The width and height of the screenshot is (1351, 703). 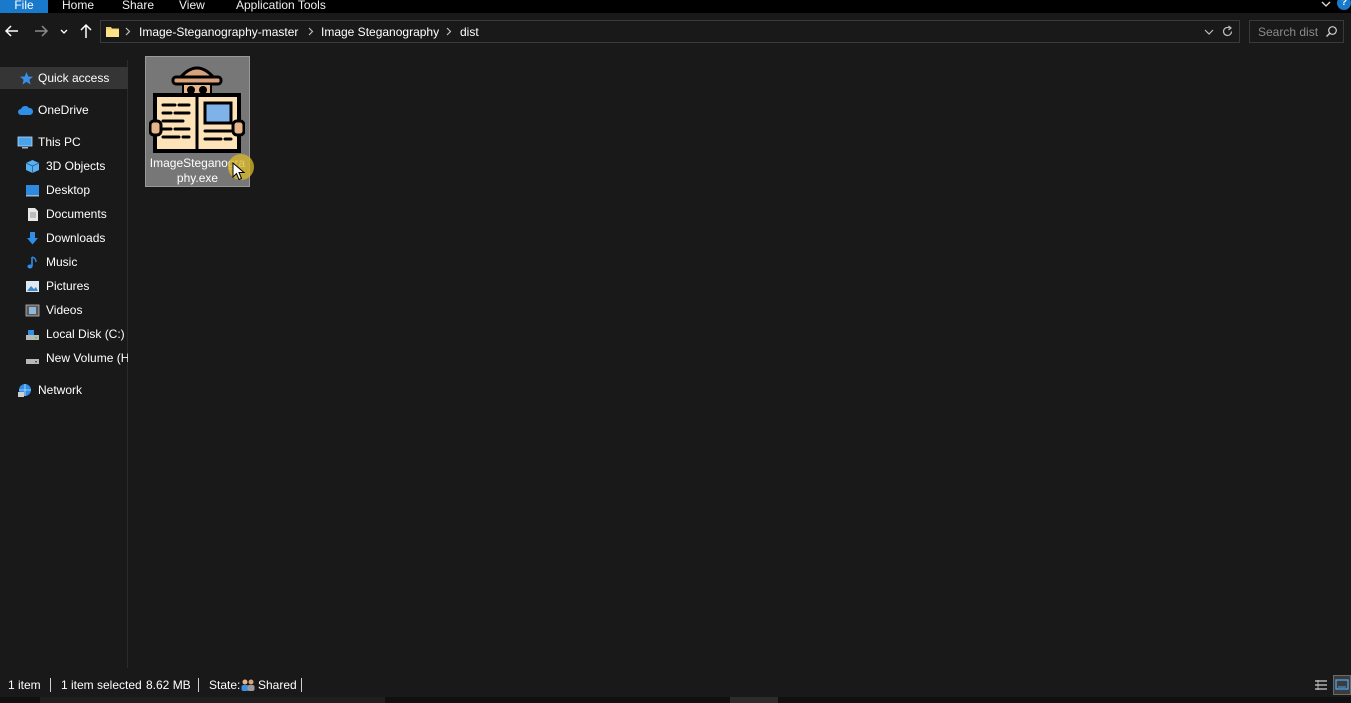 What do you see at coordinates (64, 238) in the screenshot?
I see `sidebar-item-downloads: Downloads` at bounding box center [64, 238].